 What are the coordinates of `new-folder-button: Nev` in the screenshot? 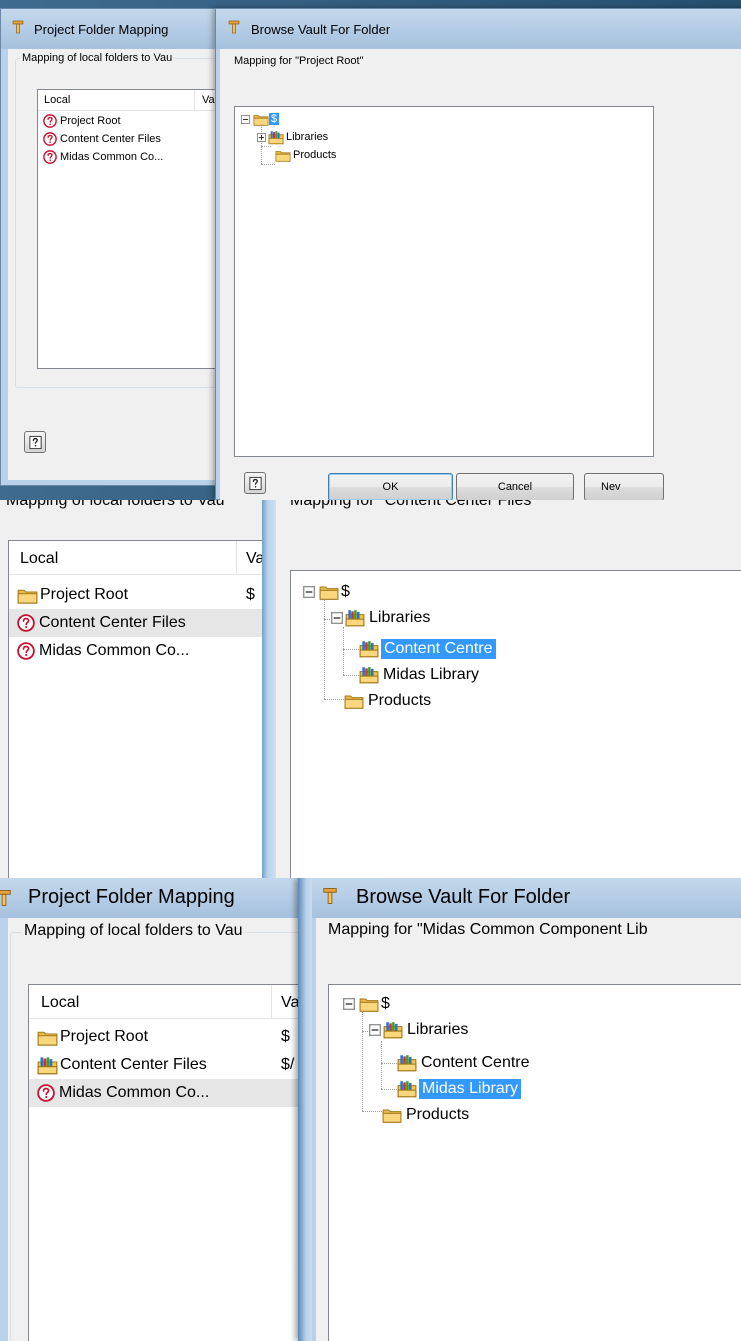 It's located at (624, 486).